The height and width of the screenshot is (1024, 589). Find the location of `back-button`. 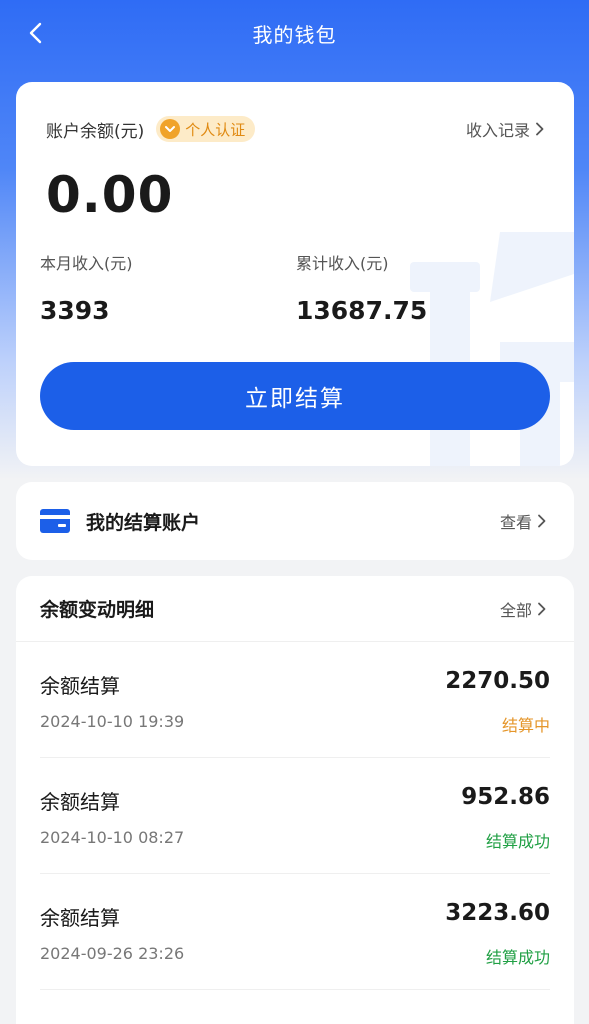

back-button is located at coordinates (35, 33).